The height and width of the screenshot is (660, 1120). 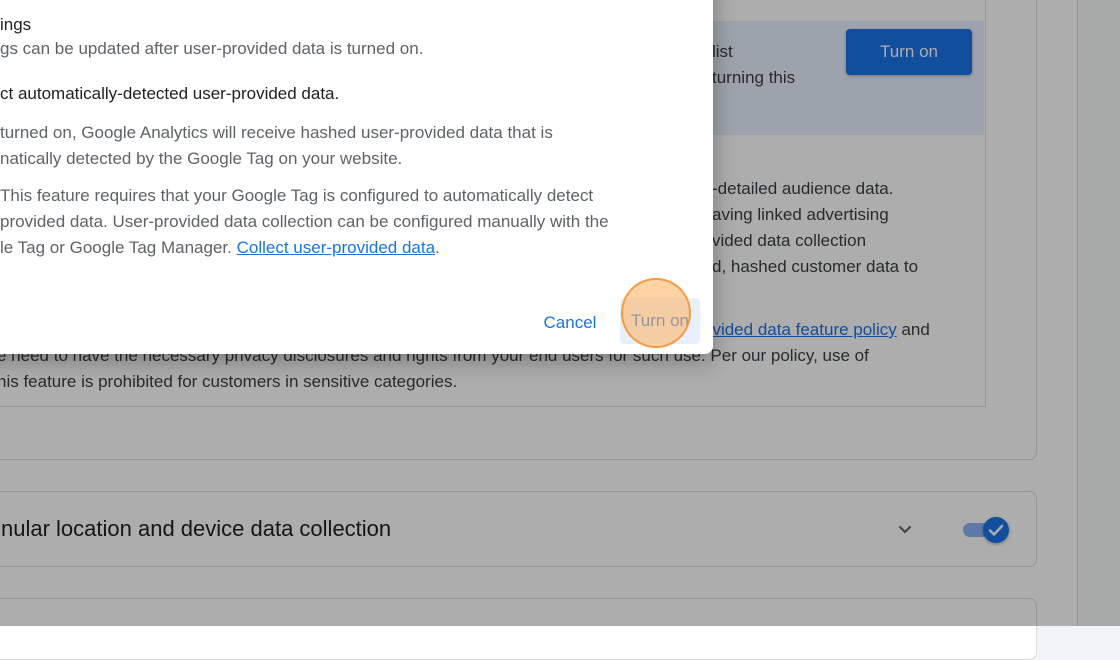 What do you see at coordinates (437, 247) in the screenshot?
I see `note-line-end: .` at bounding box center [437, 247].